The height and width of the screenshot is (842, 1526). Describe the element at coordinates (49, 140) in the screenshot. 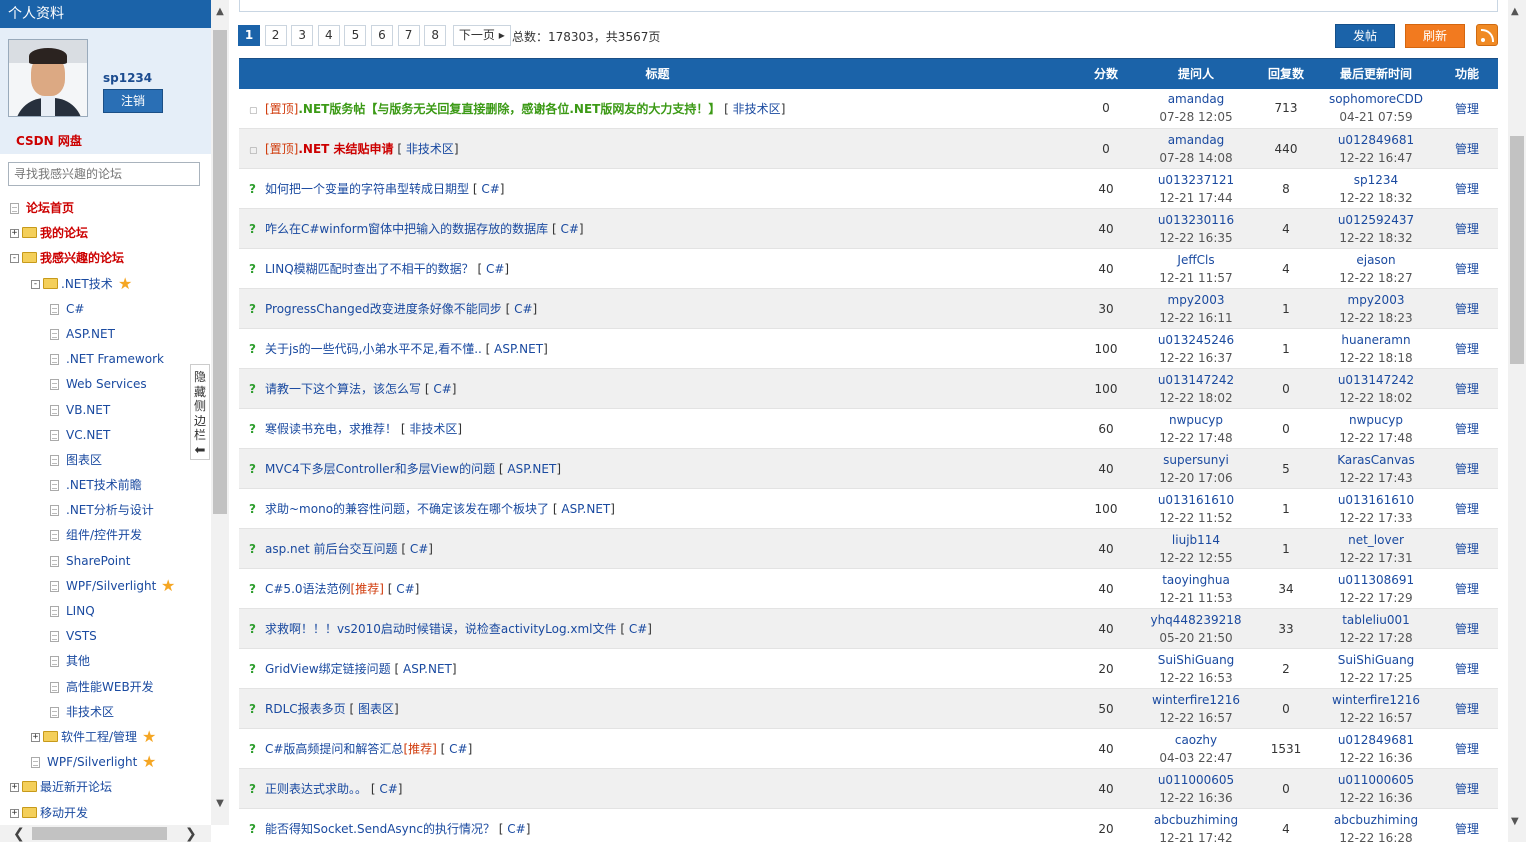

I see `netdisk-link: CSDN 网盘` at that location.